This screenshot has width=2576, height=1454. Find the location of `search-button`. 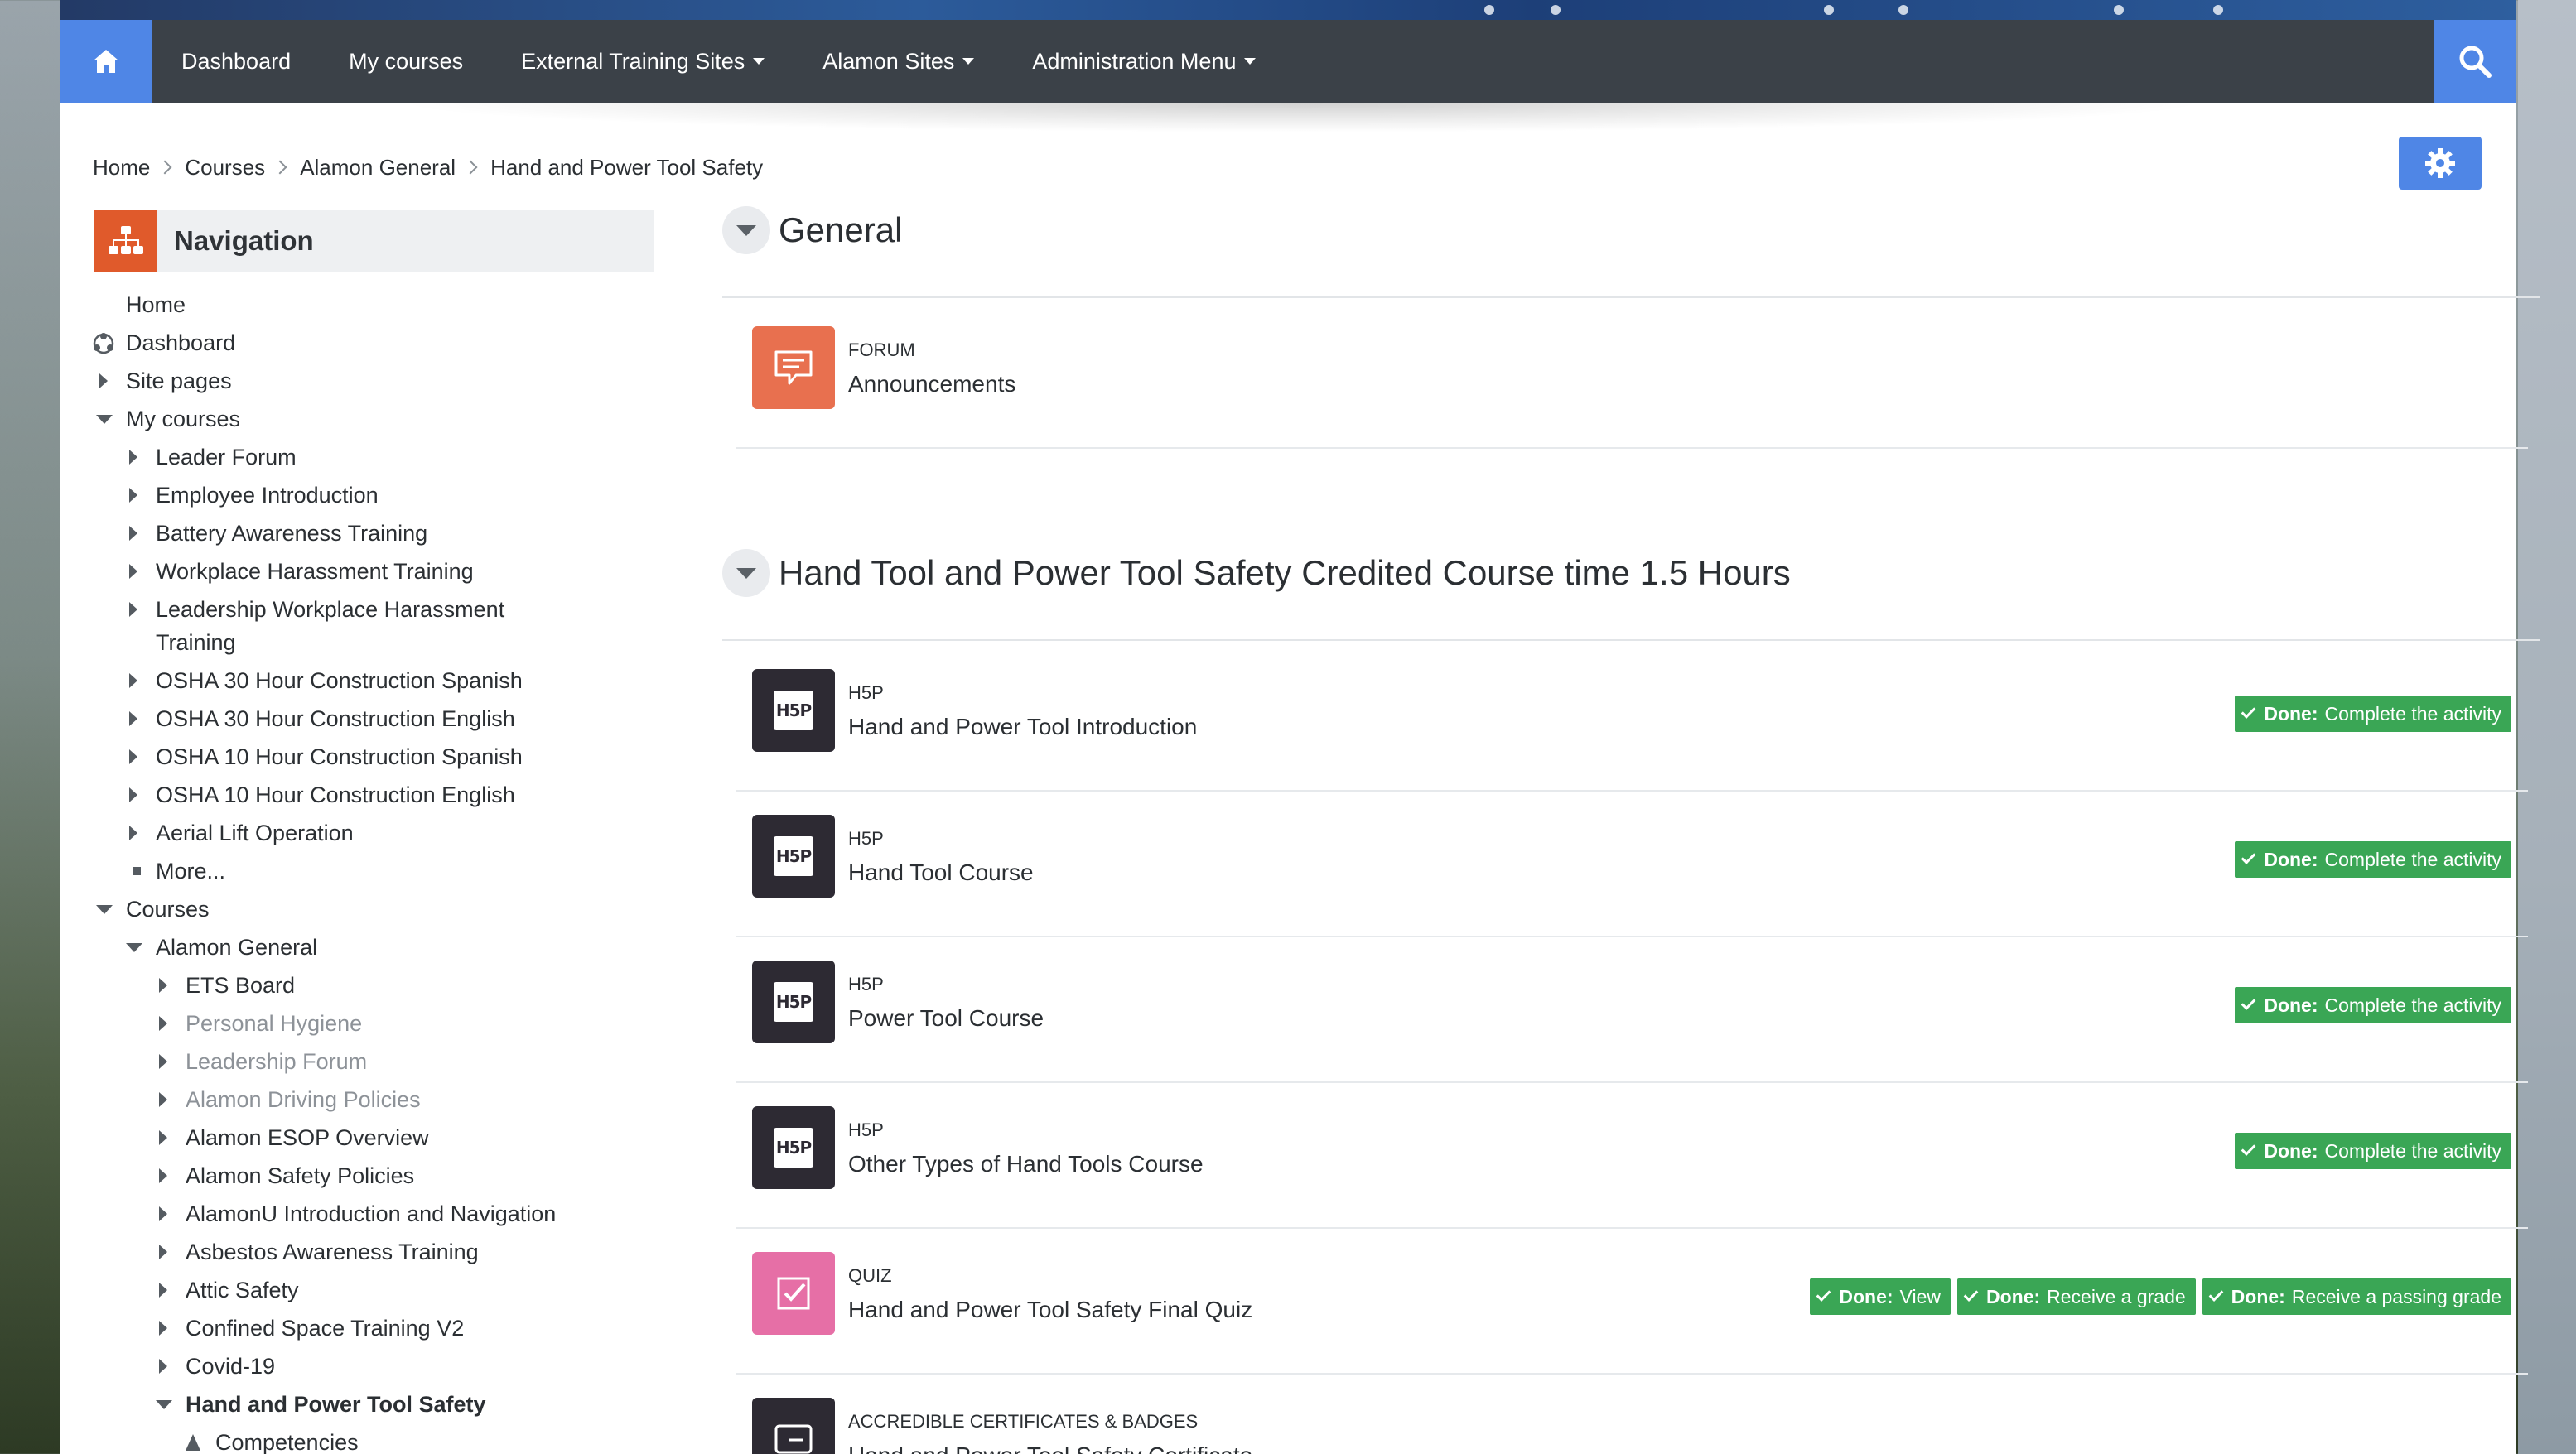

search-button is located at coordinates (2475, 61).